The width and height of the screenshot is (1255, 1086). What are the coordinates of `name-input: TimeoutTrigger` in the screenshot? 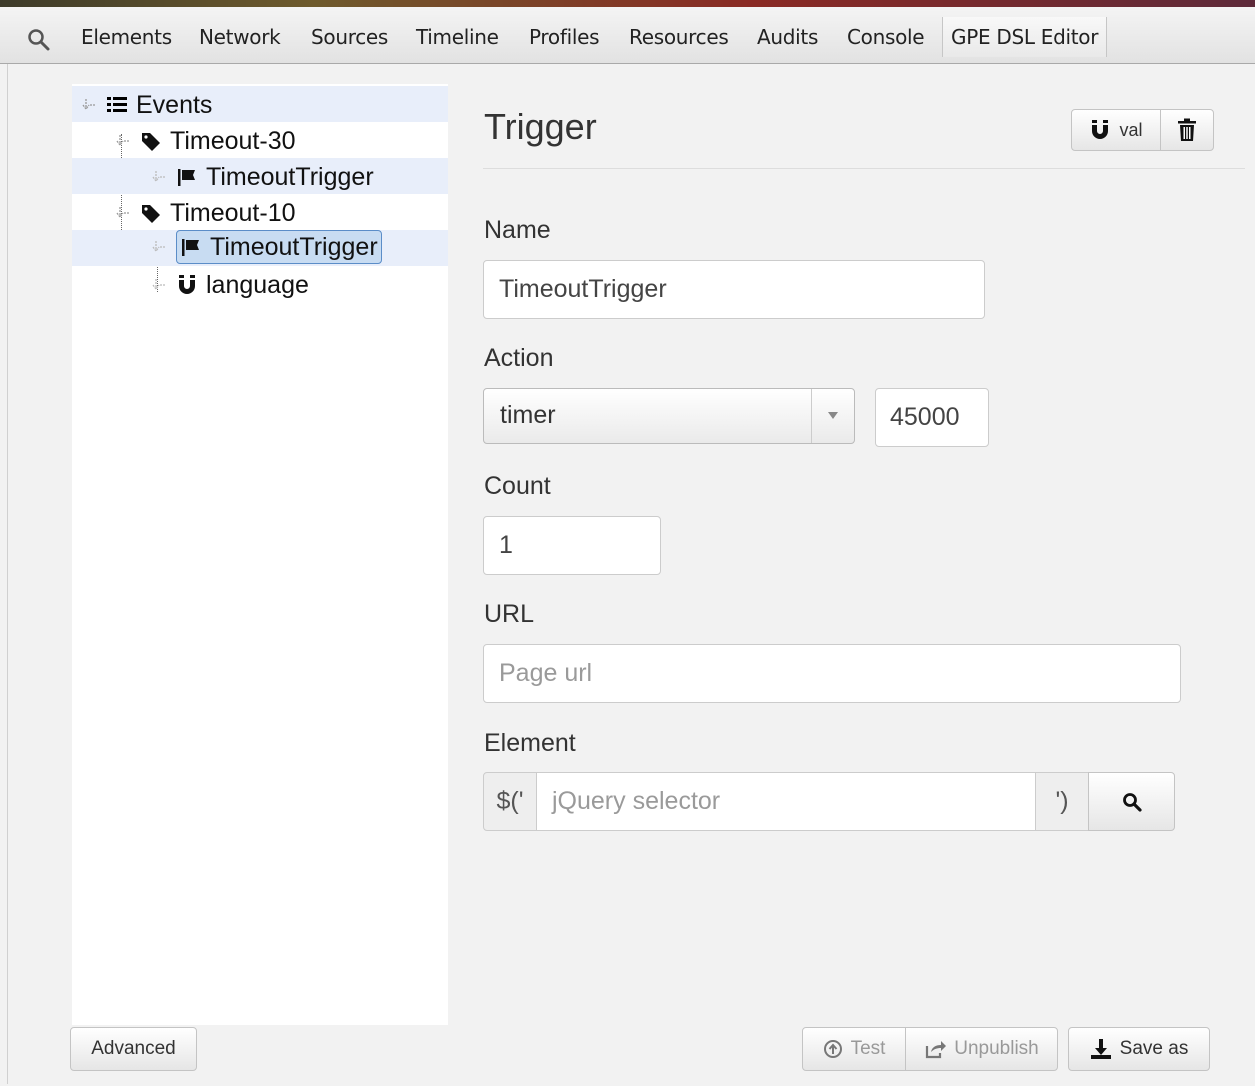 It's located at (734, 289).